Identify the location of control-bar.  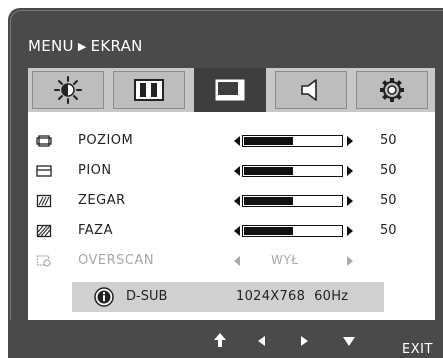
(225, 339).